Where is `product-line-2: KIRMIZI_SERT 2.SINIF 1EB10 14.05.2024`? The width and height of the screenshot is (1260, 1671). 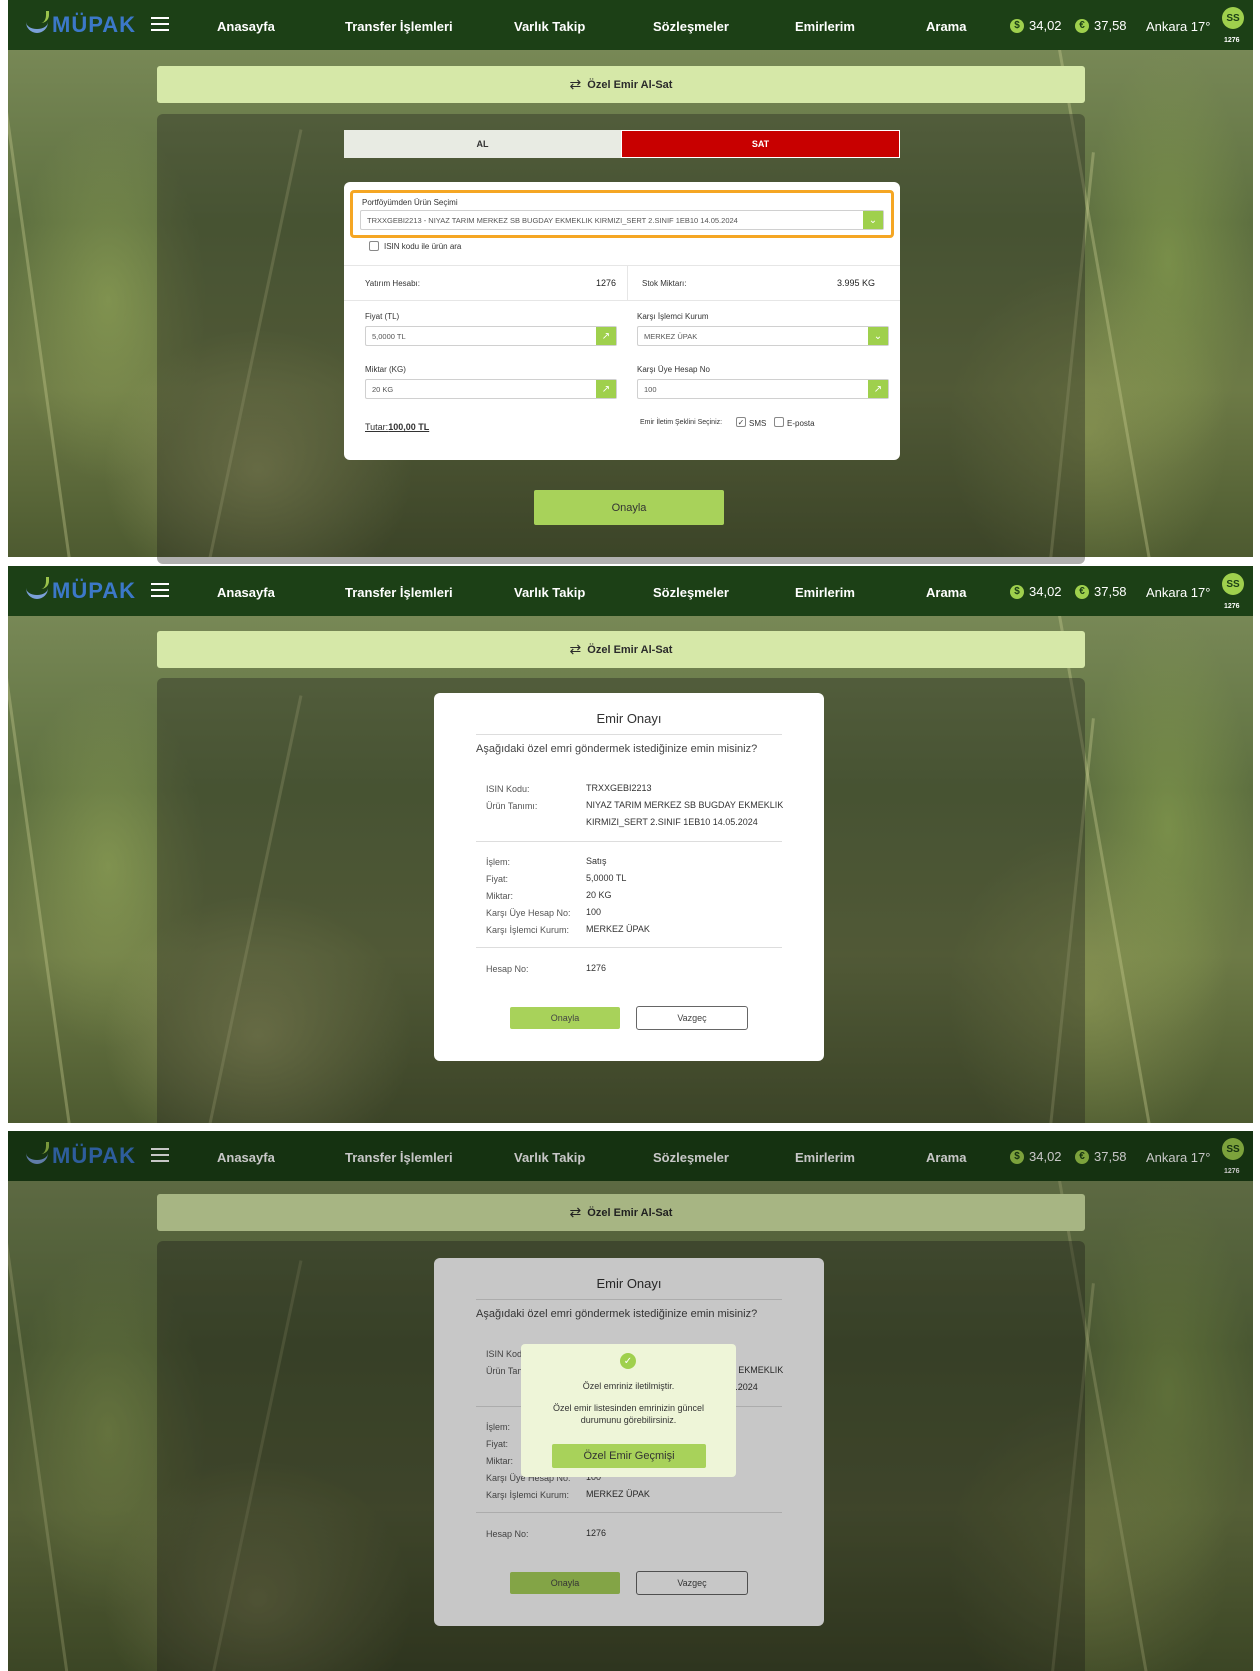 product-line-2: KIRMIZI_SERT 2.SINIF 1EB10 14.05.2024 is located at coordinates (672, 822).